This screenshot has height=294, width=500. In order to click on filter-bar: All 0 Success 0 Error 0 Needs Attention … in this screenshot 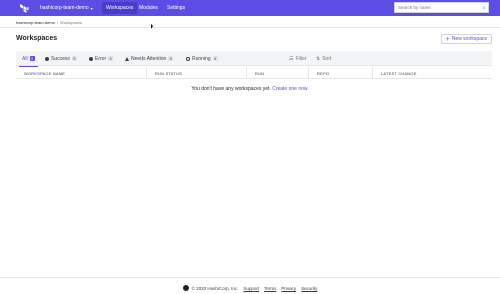, I will do `click(254, 59)`.